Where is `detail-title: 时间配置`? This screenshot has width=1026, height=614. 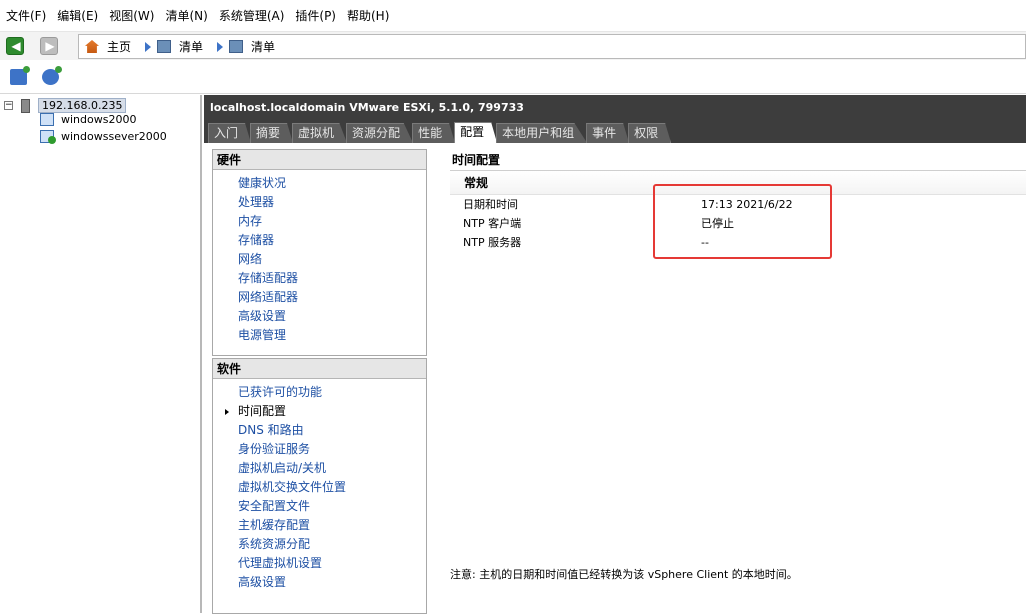
detail-title: 时间配置 is located at coordinates (738, 160).